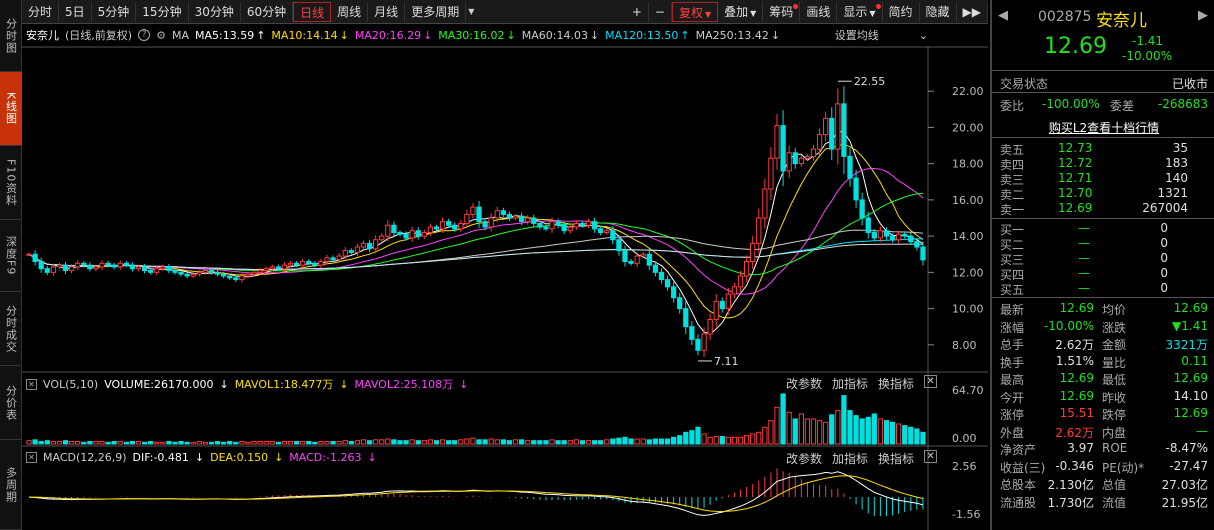 This screenshot has width=1214, height=530. I want to click on stat-label: 涨幅, so click(1012, 327).